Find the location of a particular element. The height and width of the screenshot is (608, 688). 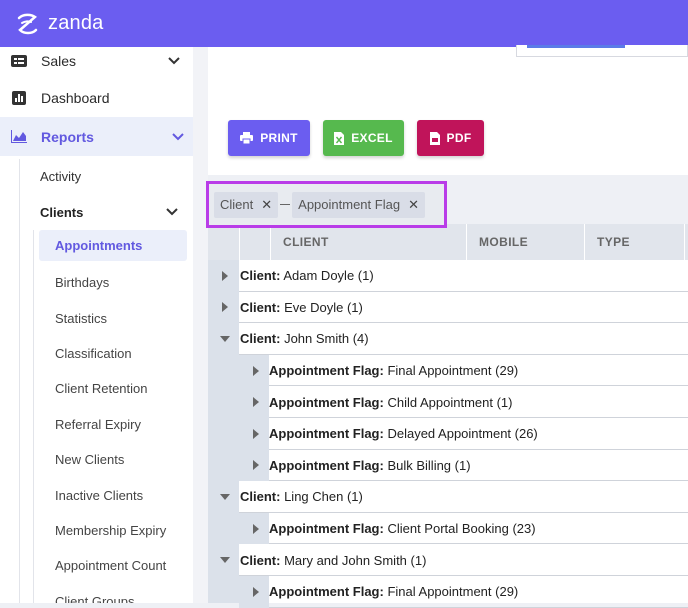

group-chip-appointment-flag: Appointment Flag ✕ is located at coordinates (358, 204).